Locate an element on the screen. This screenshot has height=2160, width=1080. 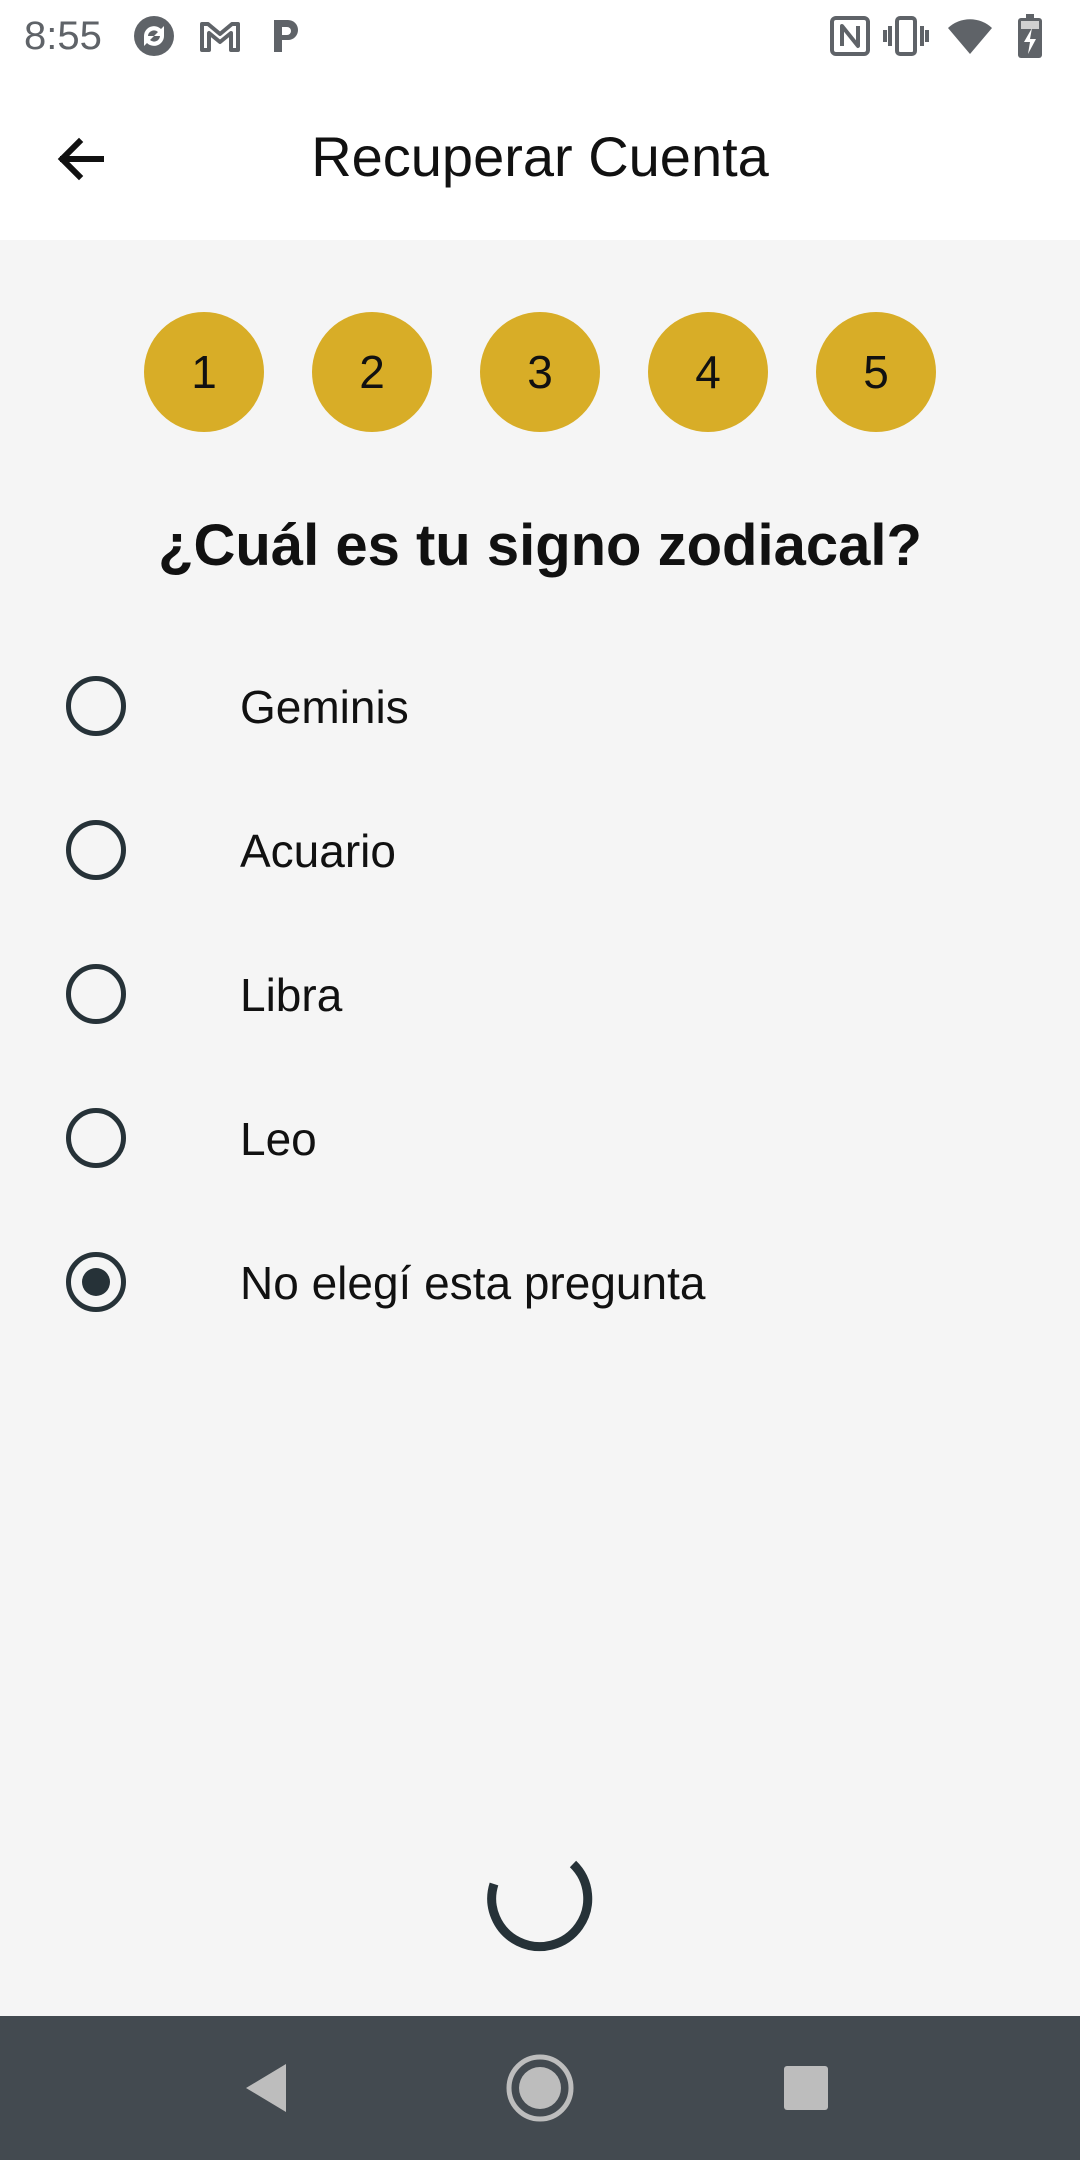
status-time: 8:55 is located at coordinates (63, 36).